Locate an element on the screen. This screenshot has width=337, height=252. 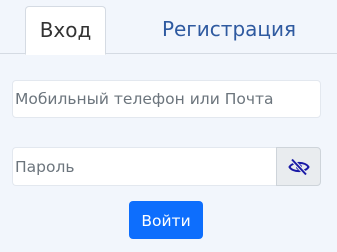
eye-slash-icon is located at coordinates (298, 166).